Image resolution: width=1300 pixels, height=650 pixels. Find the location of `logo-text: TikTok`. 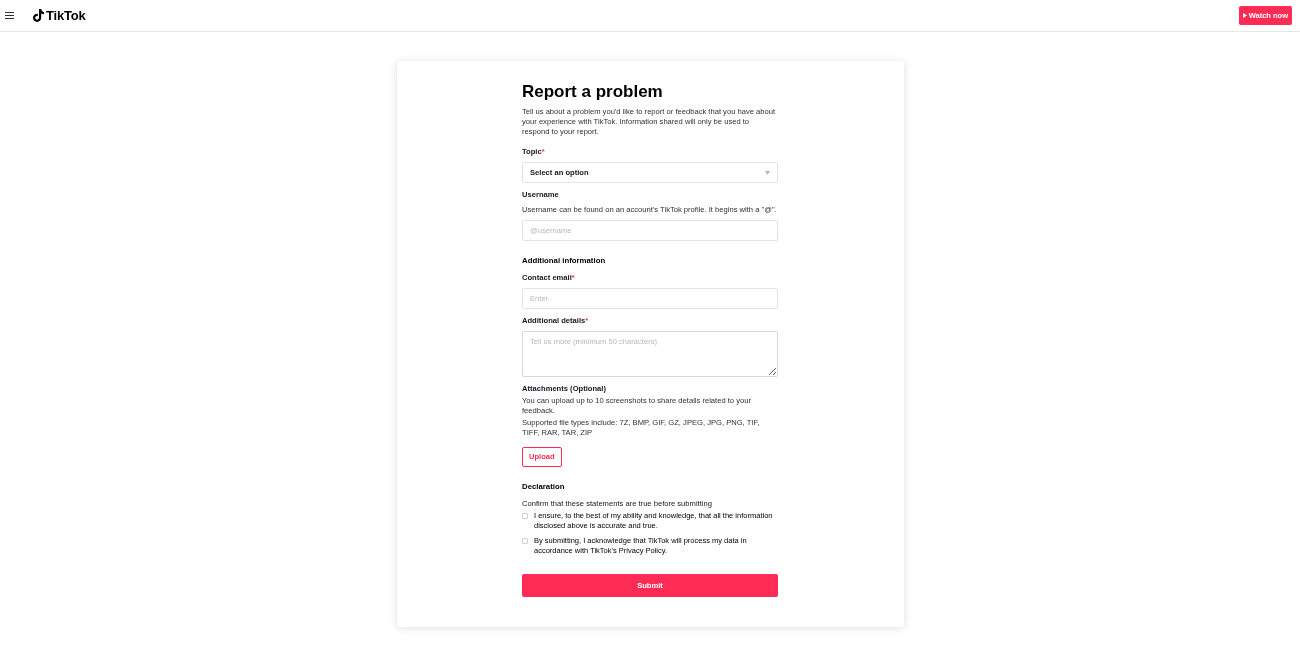

logo-text: TikTok is located at coordinates (66, 15).